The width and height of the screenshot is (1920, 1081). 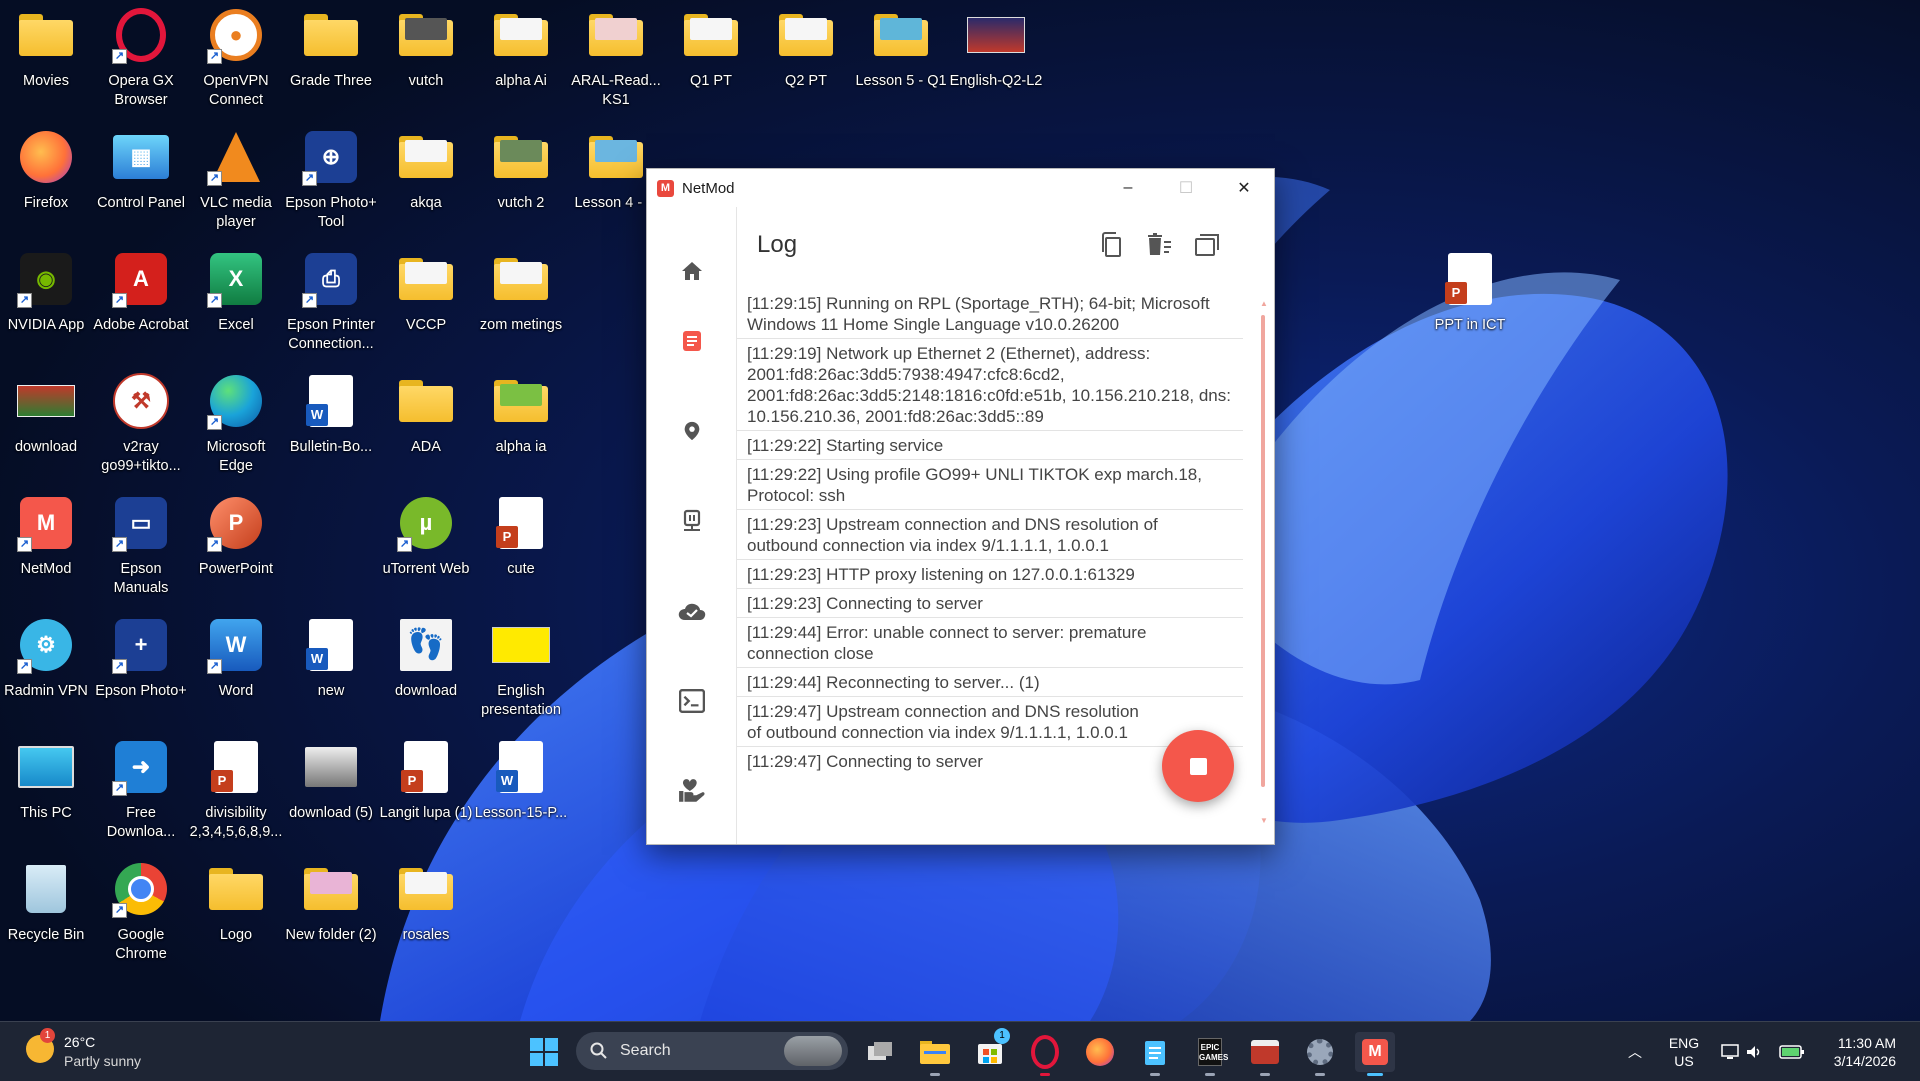 What do you see at coordinates (426, 181) in the screenshot?
I see `desktop-icon-akqa: akqa` at bounding box center [426, 181].